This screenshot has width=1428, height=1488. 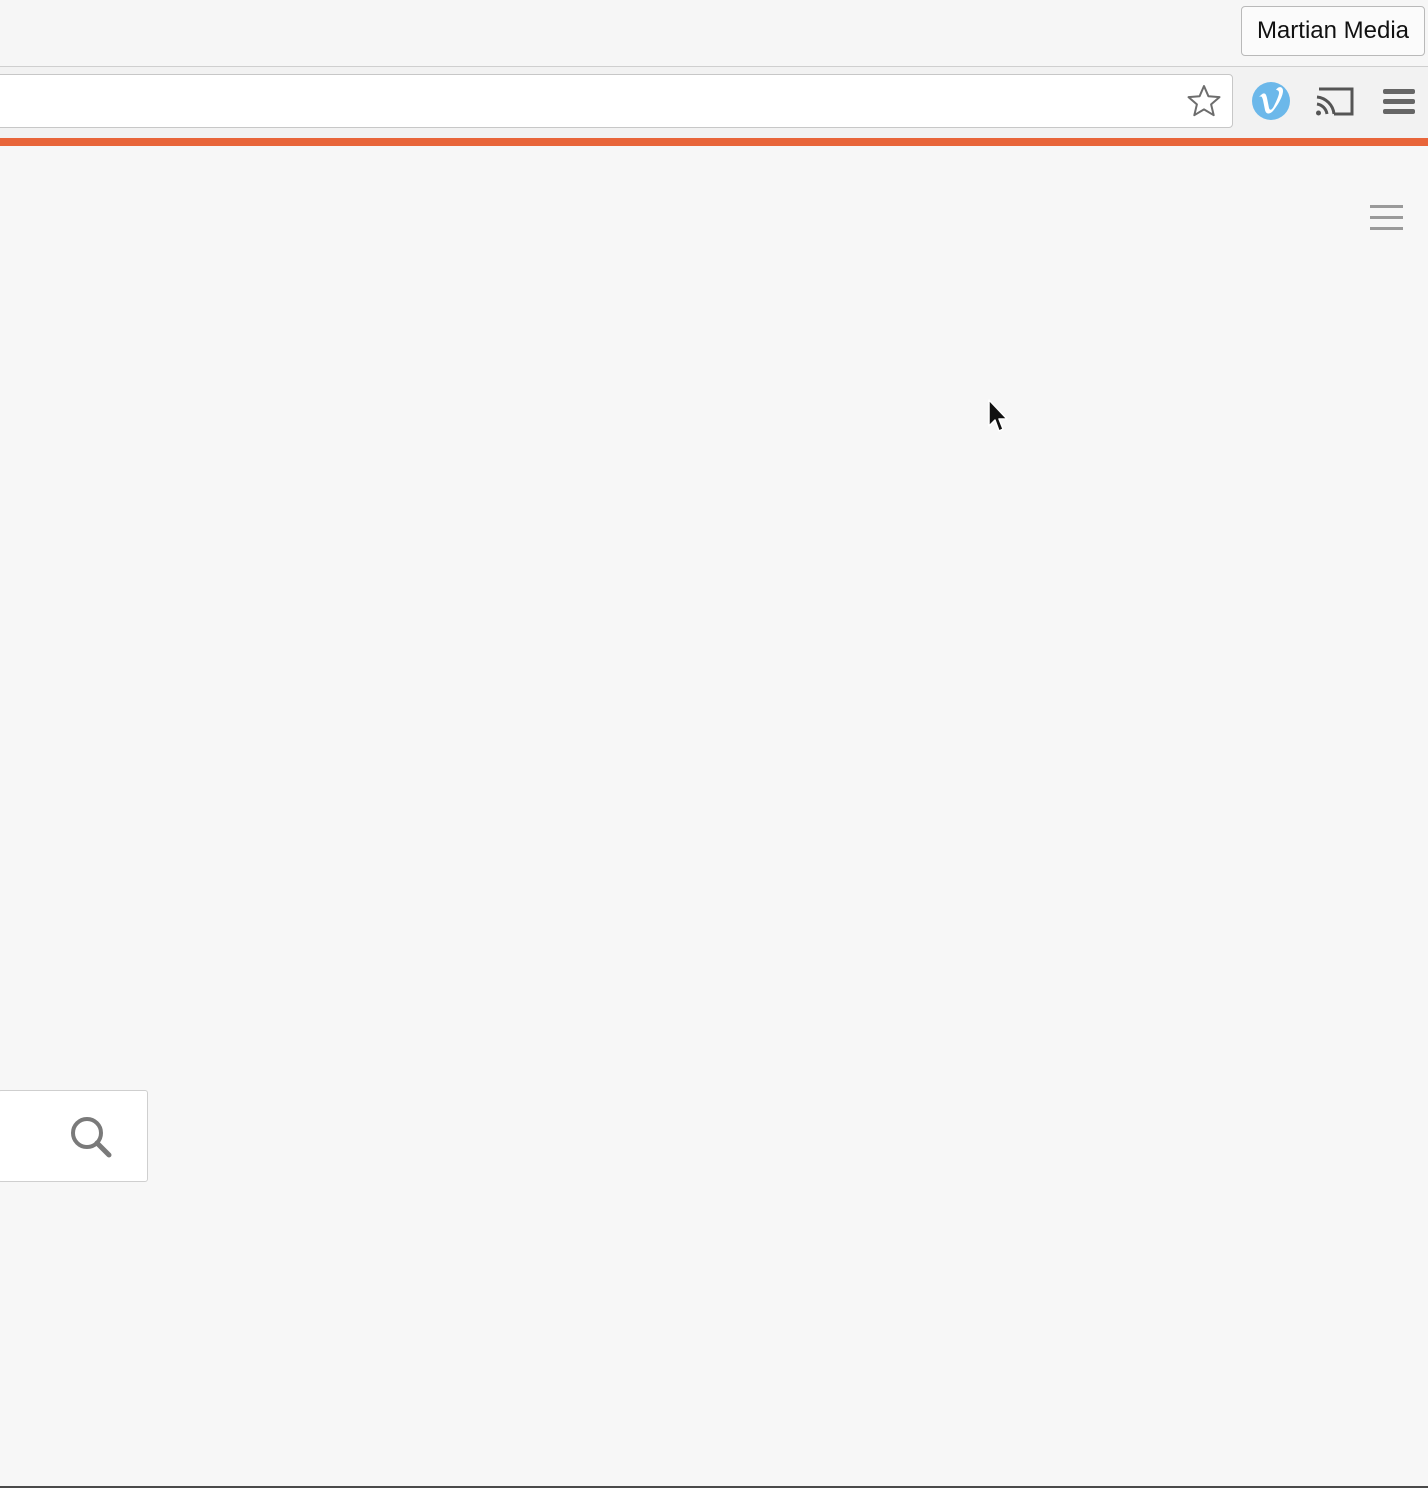 I want to click on profile-button: Martian Media, so click(x=1332, y=31).